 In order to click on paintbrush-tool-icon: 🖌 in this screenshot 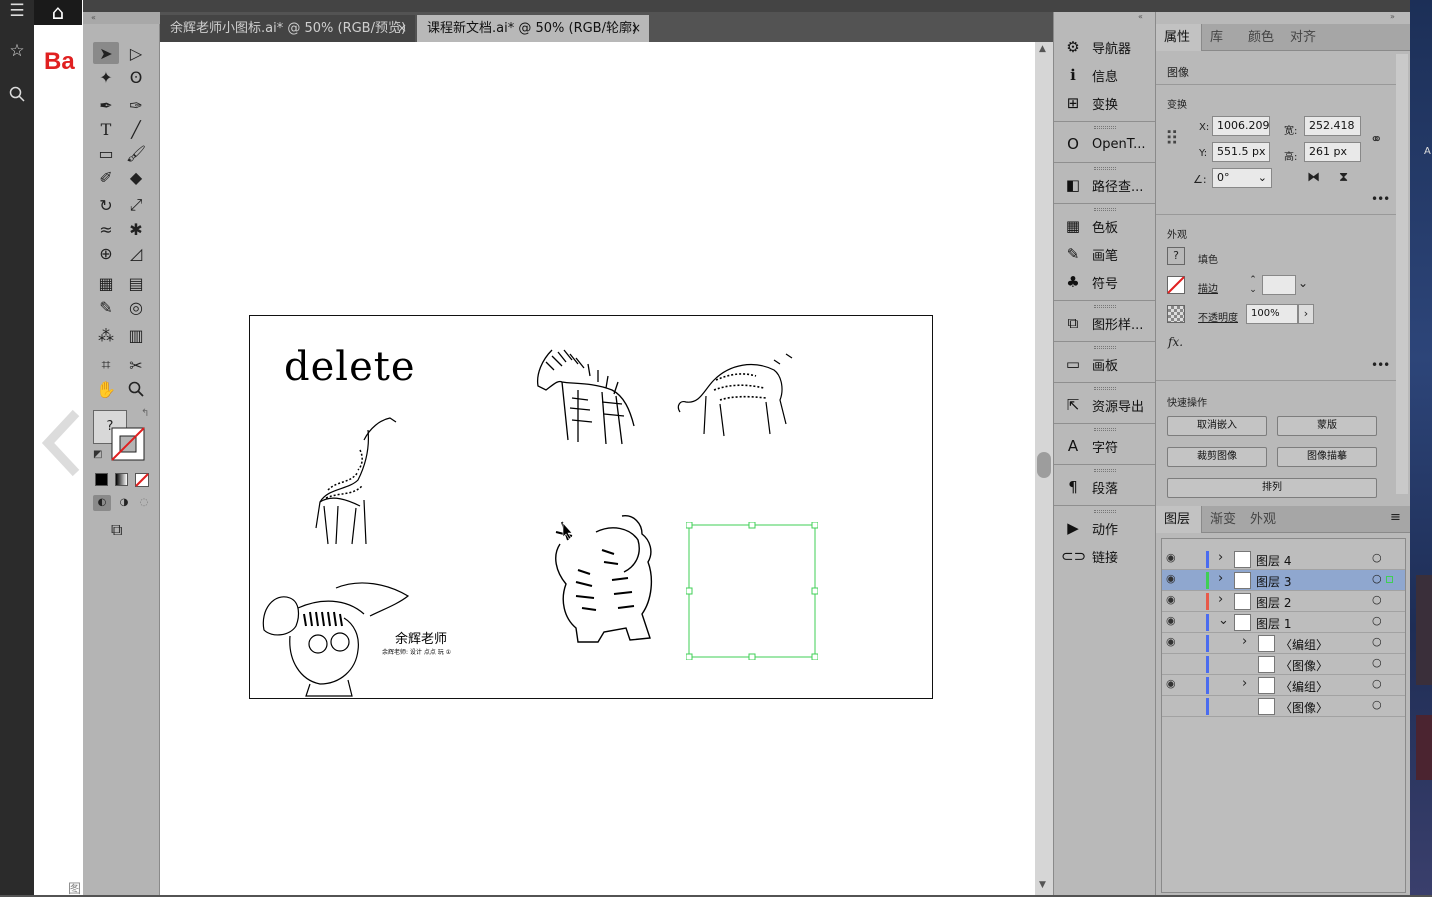, I will do `click(136, 153)`.